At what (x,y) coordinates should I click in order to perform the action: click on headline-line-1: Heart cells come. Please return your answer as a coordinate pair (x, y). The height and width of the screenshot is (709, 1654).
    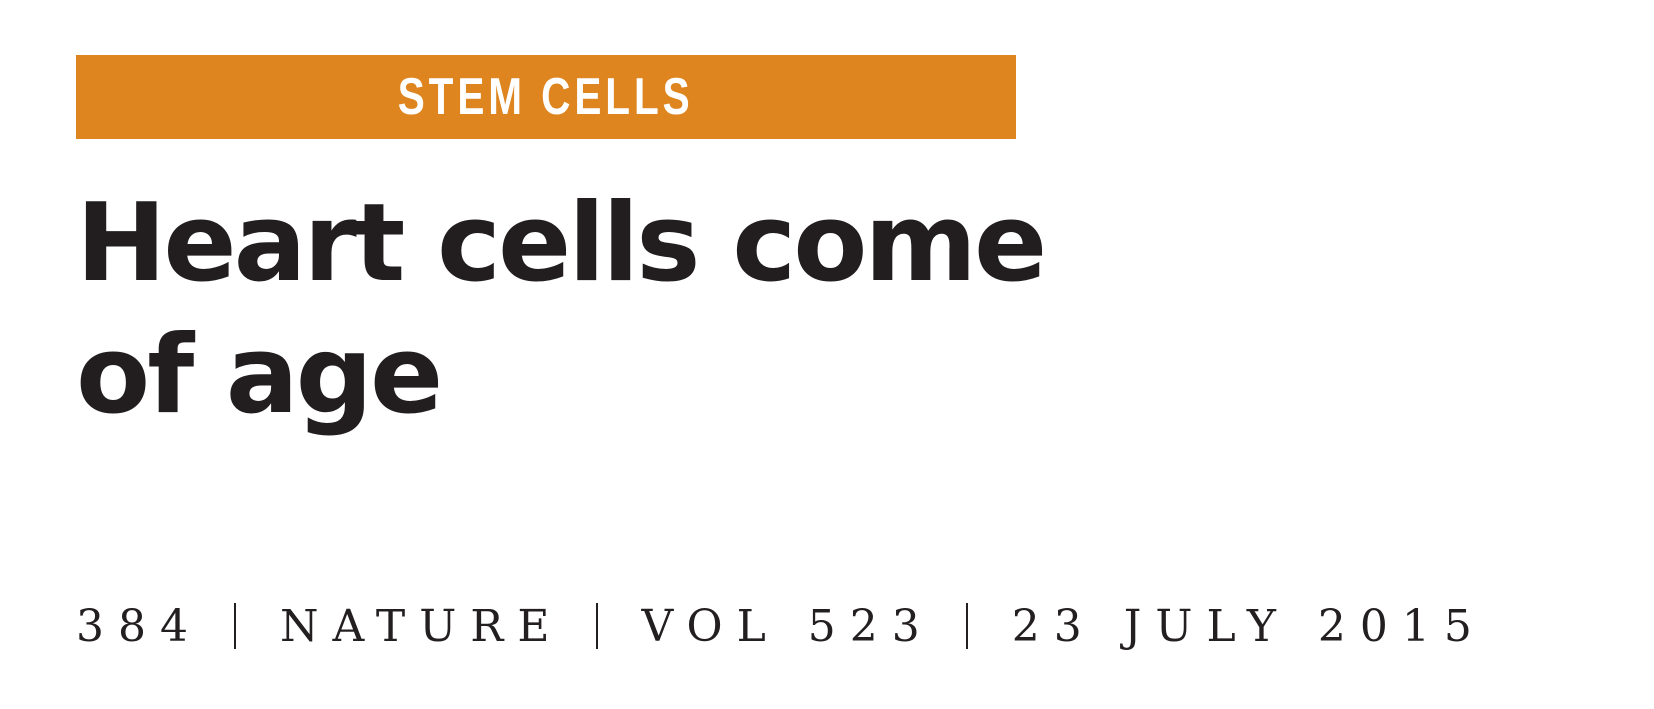
    Looking at the image, I should click on (561, 243).